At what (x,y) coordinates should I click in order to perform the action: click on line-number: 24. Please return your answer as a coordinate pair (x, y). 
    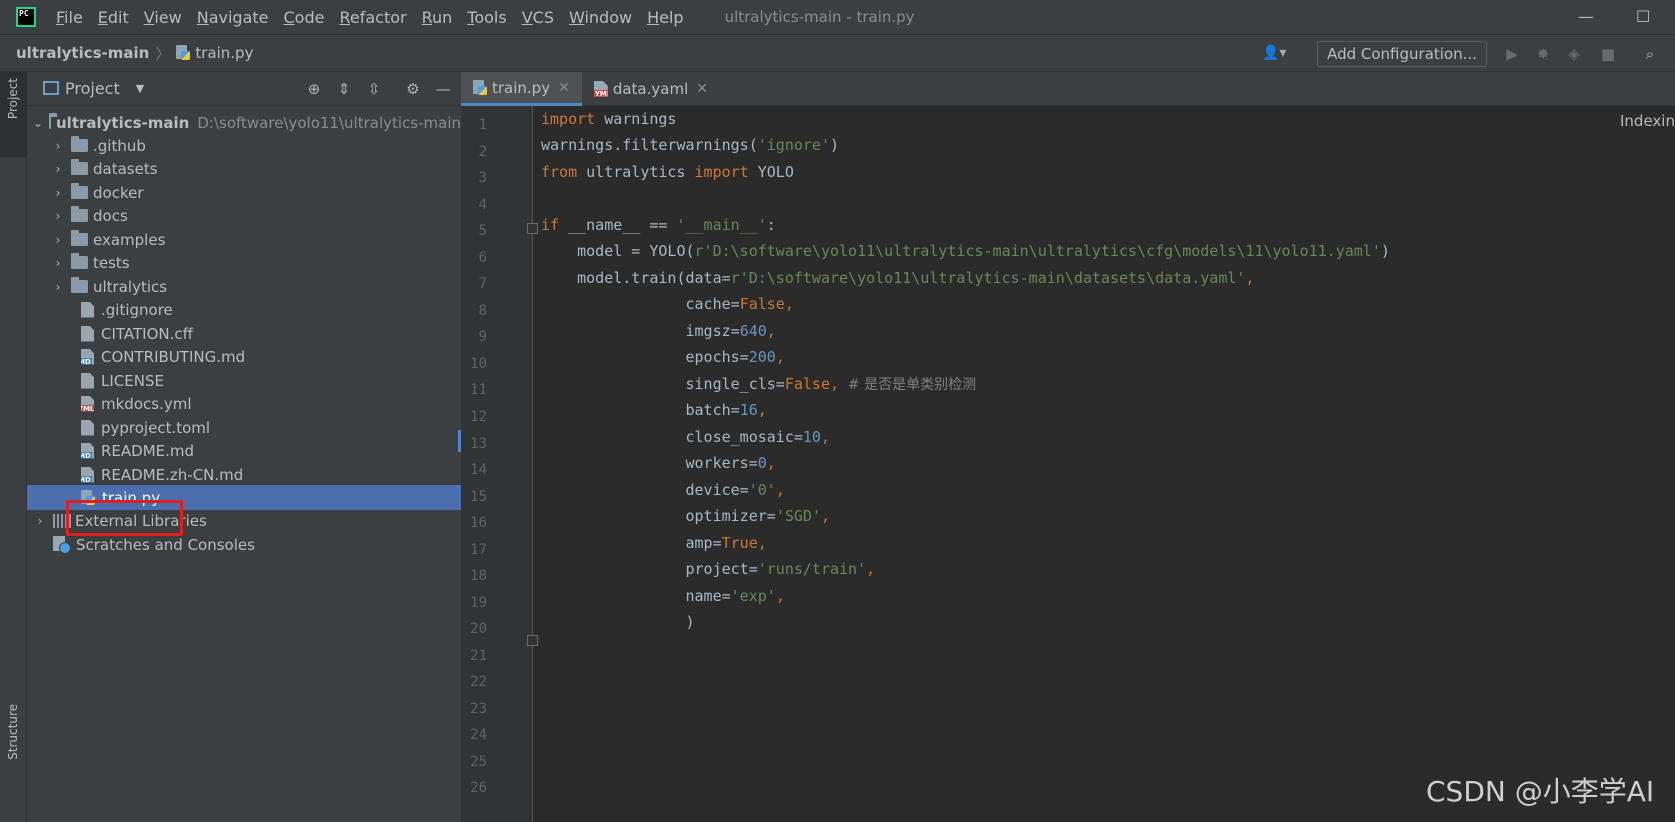
    Looking at the image, I should click on (478, 735).